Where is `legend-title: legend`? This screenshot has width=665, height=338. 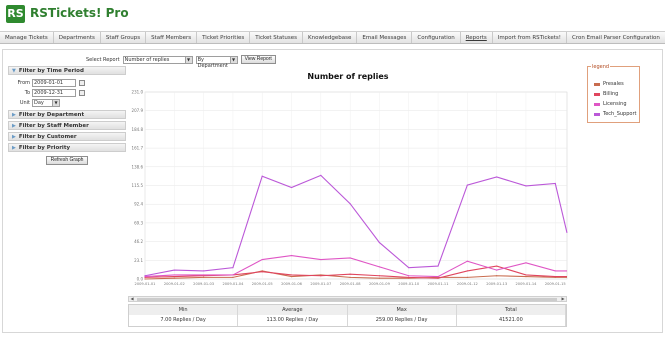
legend-title: legend is located at coordinates (601, 67).